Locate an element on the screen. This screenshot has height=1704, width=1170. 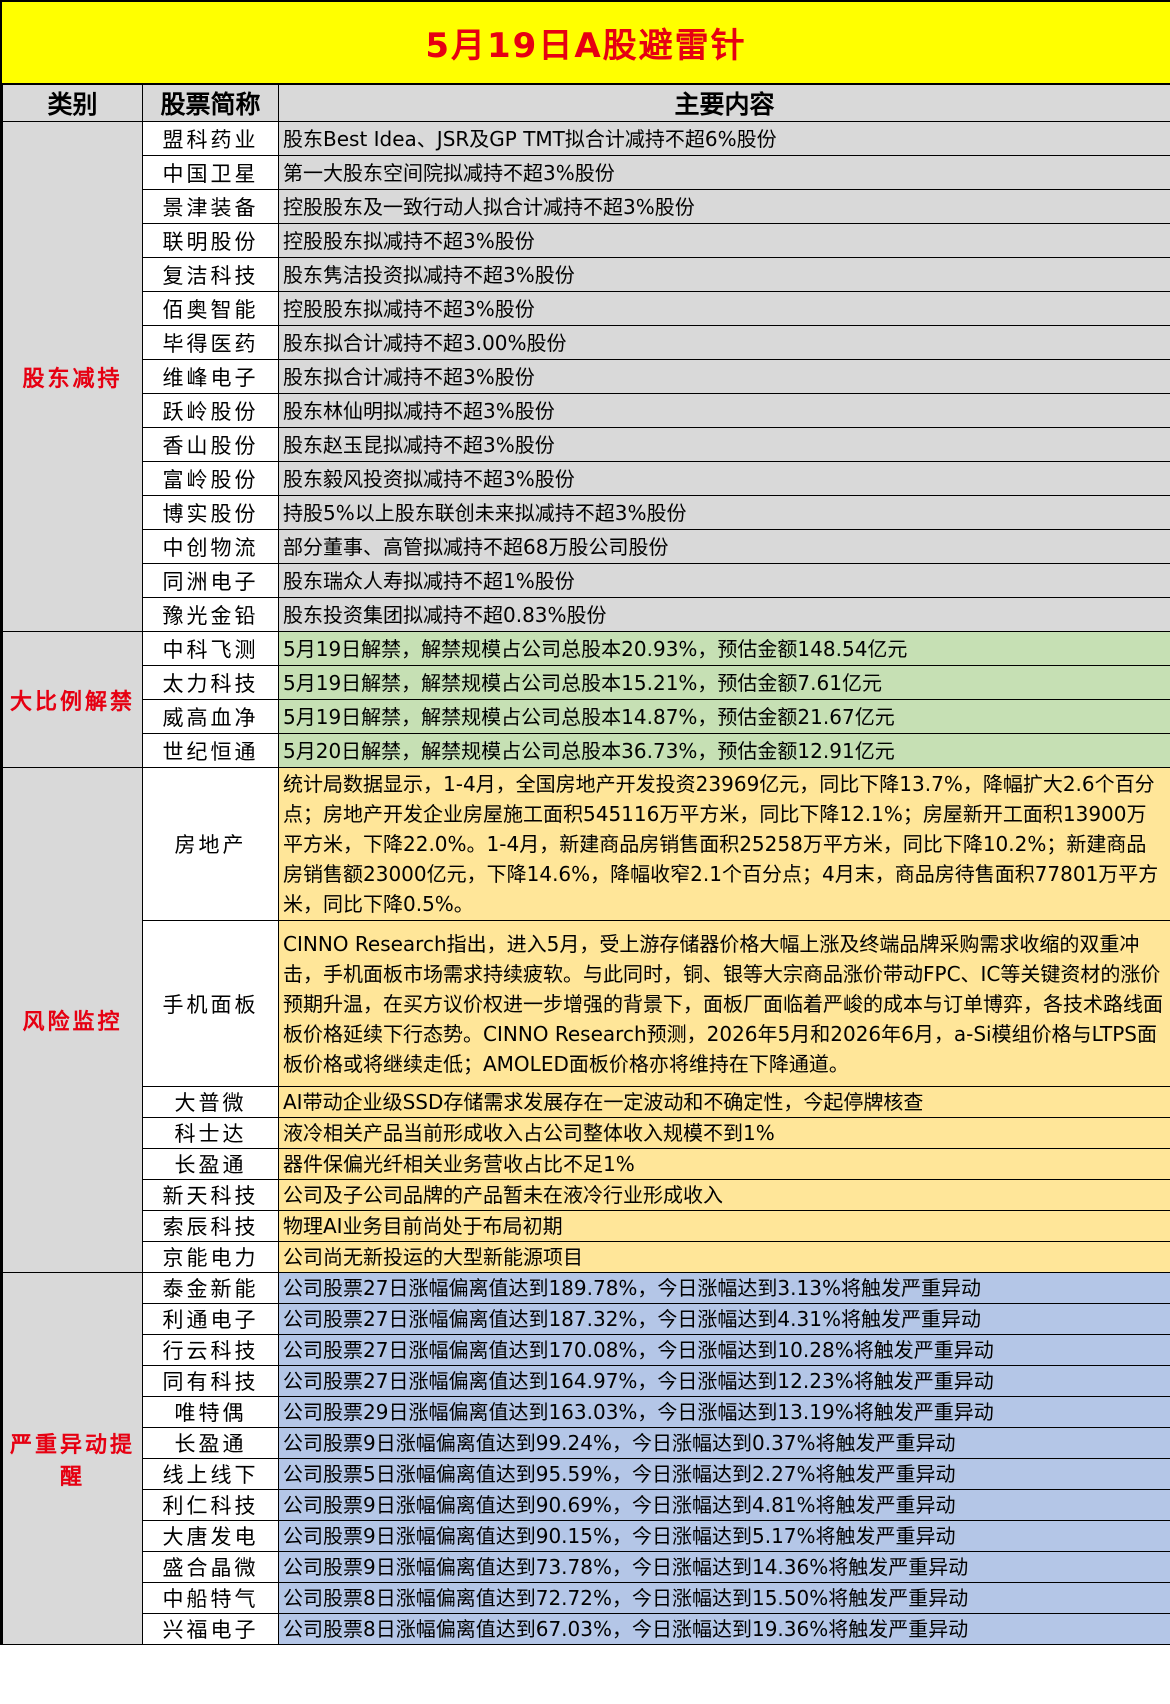
table-row: 富岭股份 股东毅风投资拟减持不超3%股份 is located at coordinates (586, 478).